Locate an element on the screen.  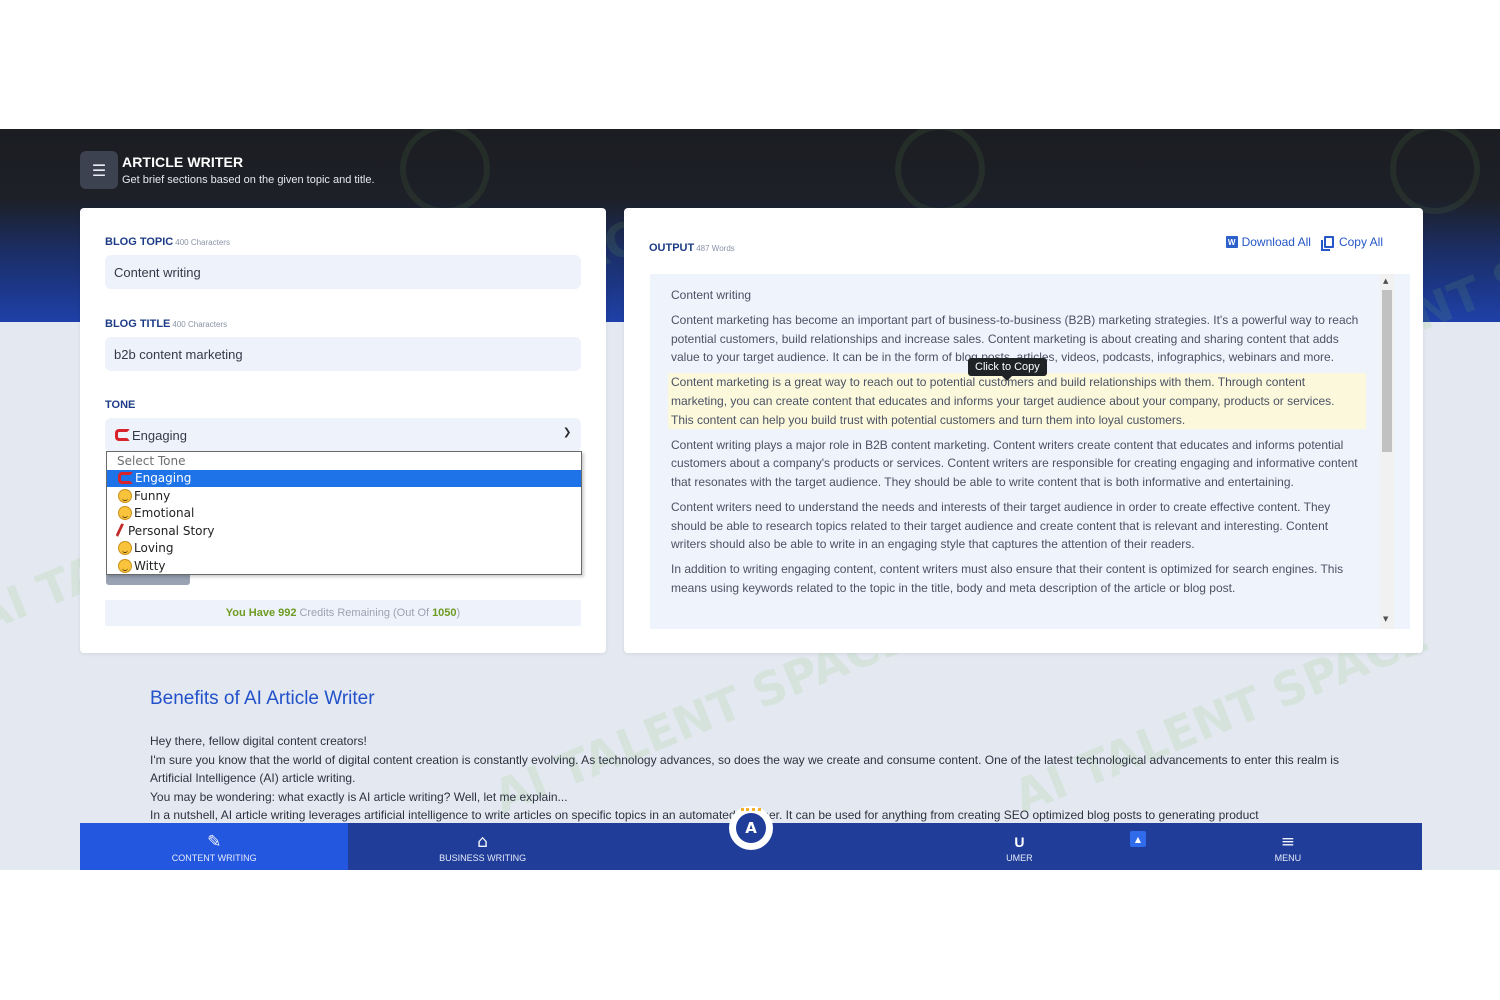
nav-business-writing: ⌂ BUSINESS WRITING is located at coordinates (482, 846).